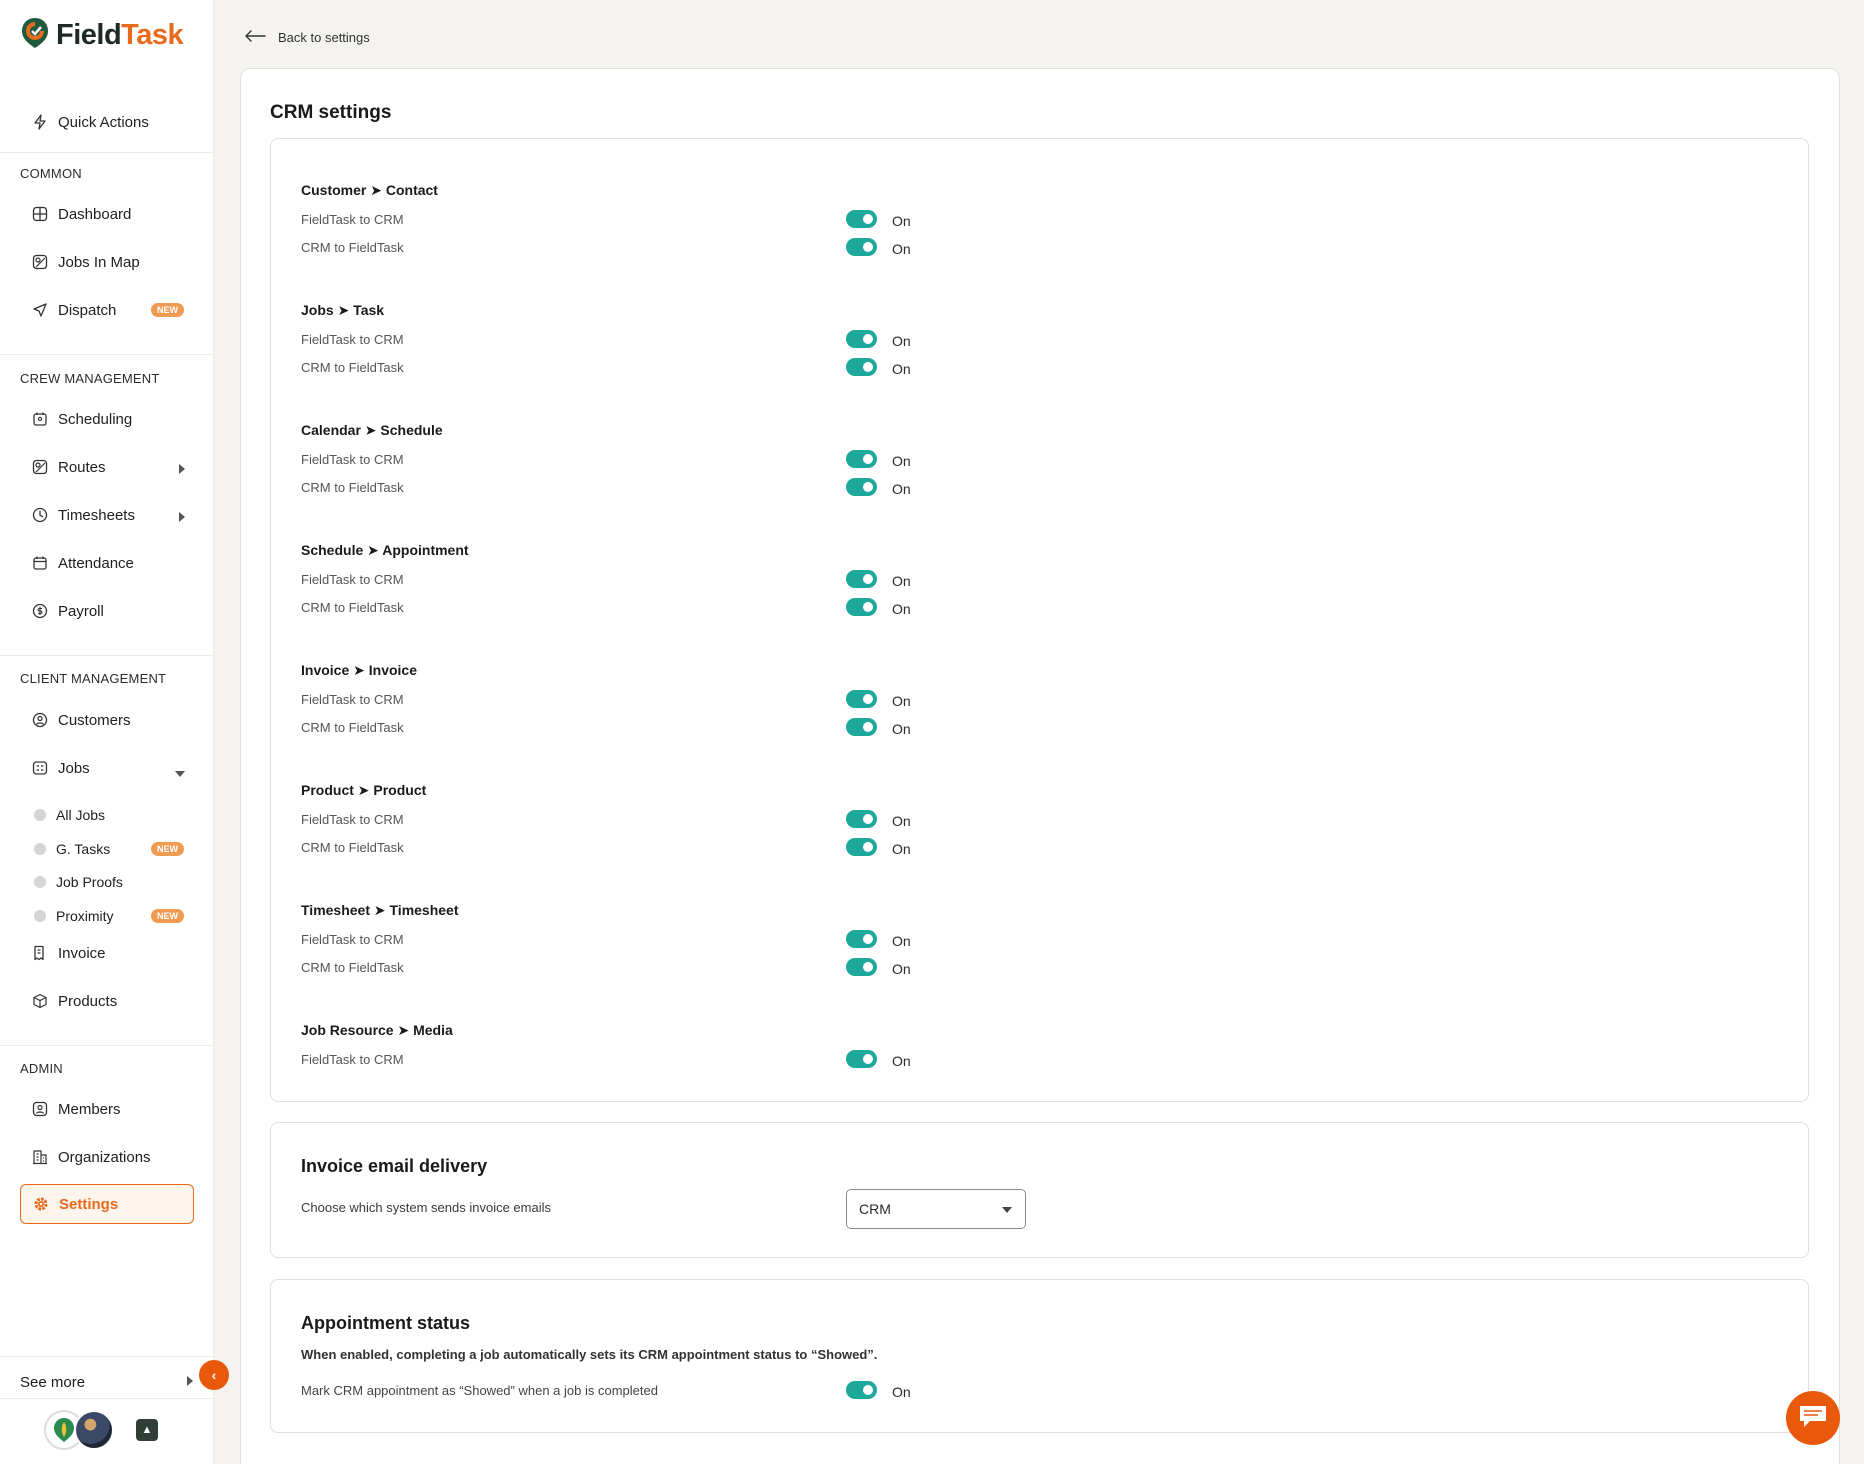  I want to click on chat-button, so click(1813, 1418).